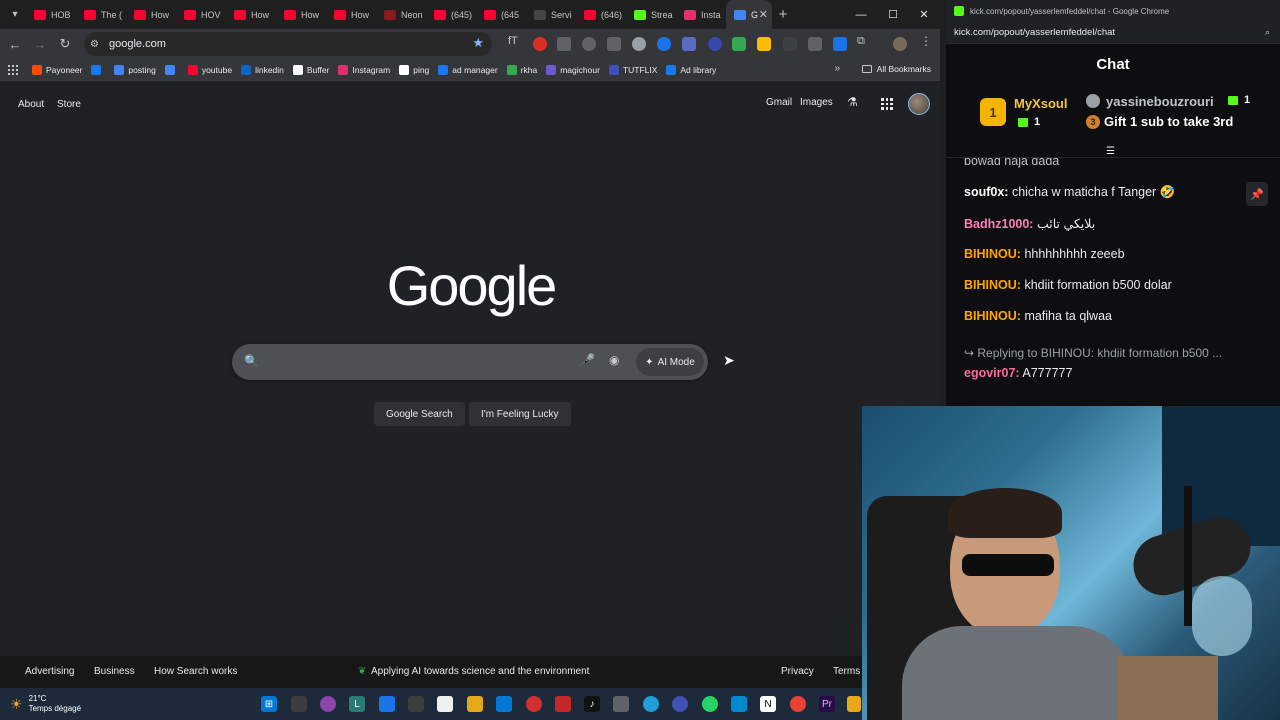 The image size is (1280, 720). What do you see at coordinates (520, 414) in the screenshot?
I see `feeling-lucky-button: I'm Feeling Lucky` at bounding box center [520, 414].